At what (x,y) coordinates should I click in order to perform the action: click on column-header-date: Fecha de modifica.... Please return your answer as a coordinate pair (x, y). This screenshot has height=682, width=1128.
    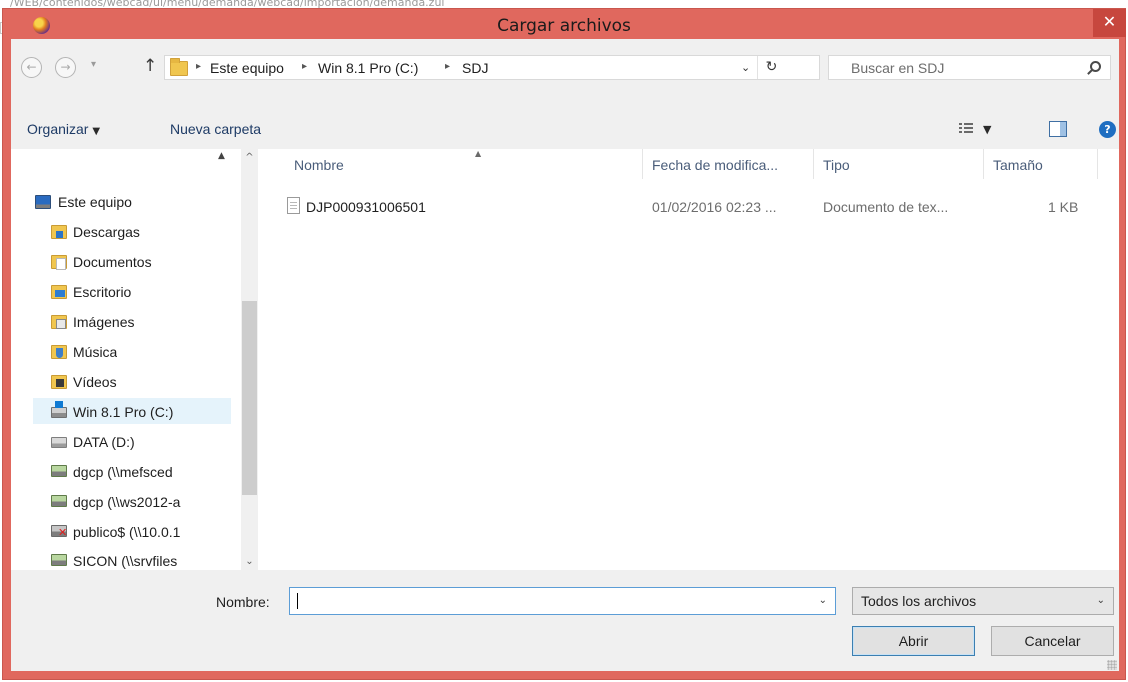
    Looking at the image, I should click on (727, 164).